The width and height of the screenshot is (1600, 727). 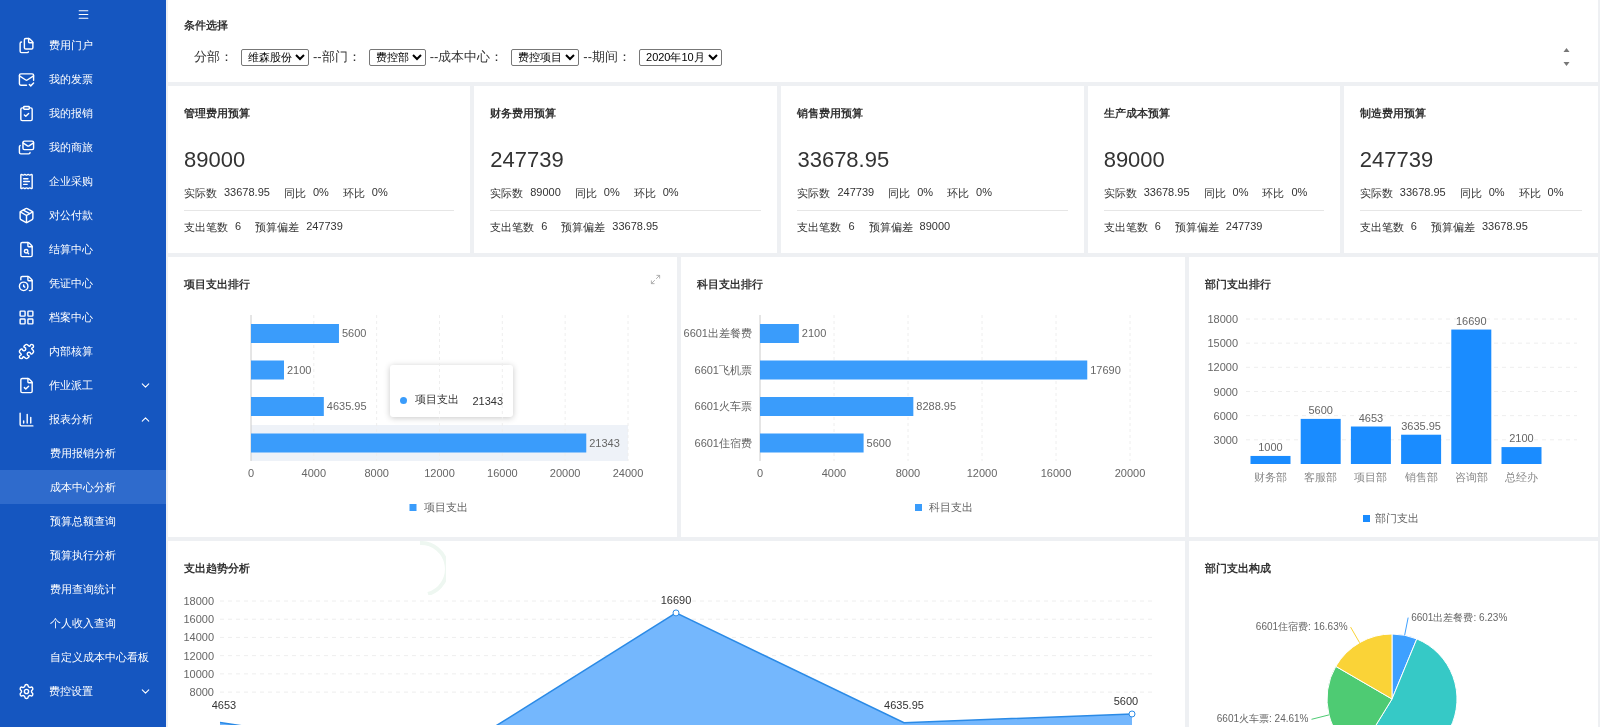 What do you see at coordinates (981, 473) in the screenshot?
I see `axis-tick-label: 12000` at bounding box center [981, 473].